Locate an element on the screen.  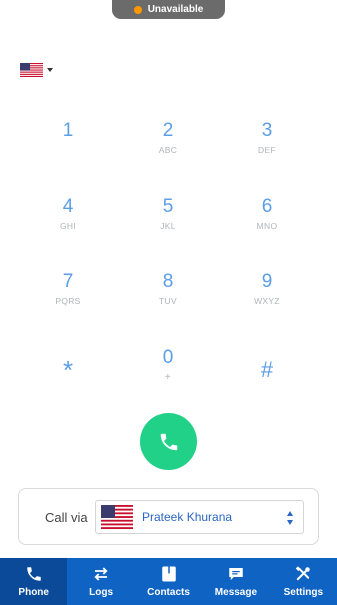
key-letters: DEF is located at coordinates (267, 150).